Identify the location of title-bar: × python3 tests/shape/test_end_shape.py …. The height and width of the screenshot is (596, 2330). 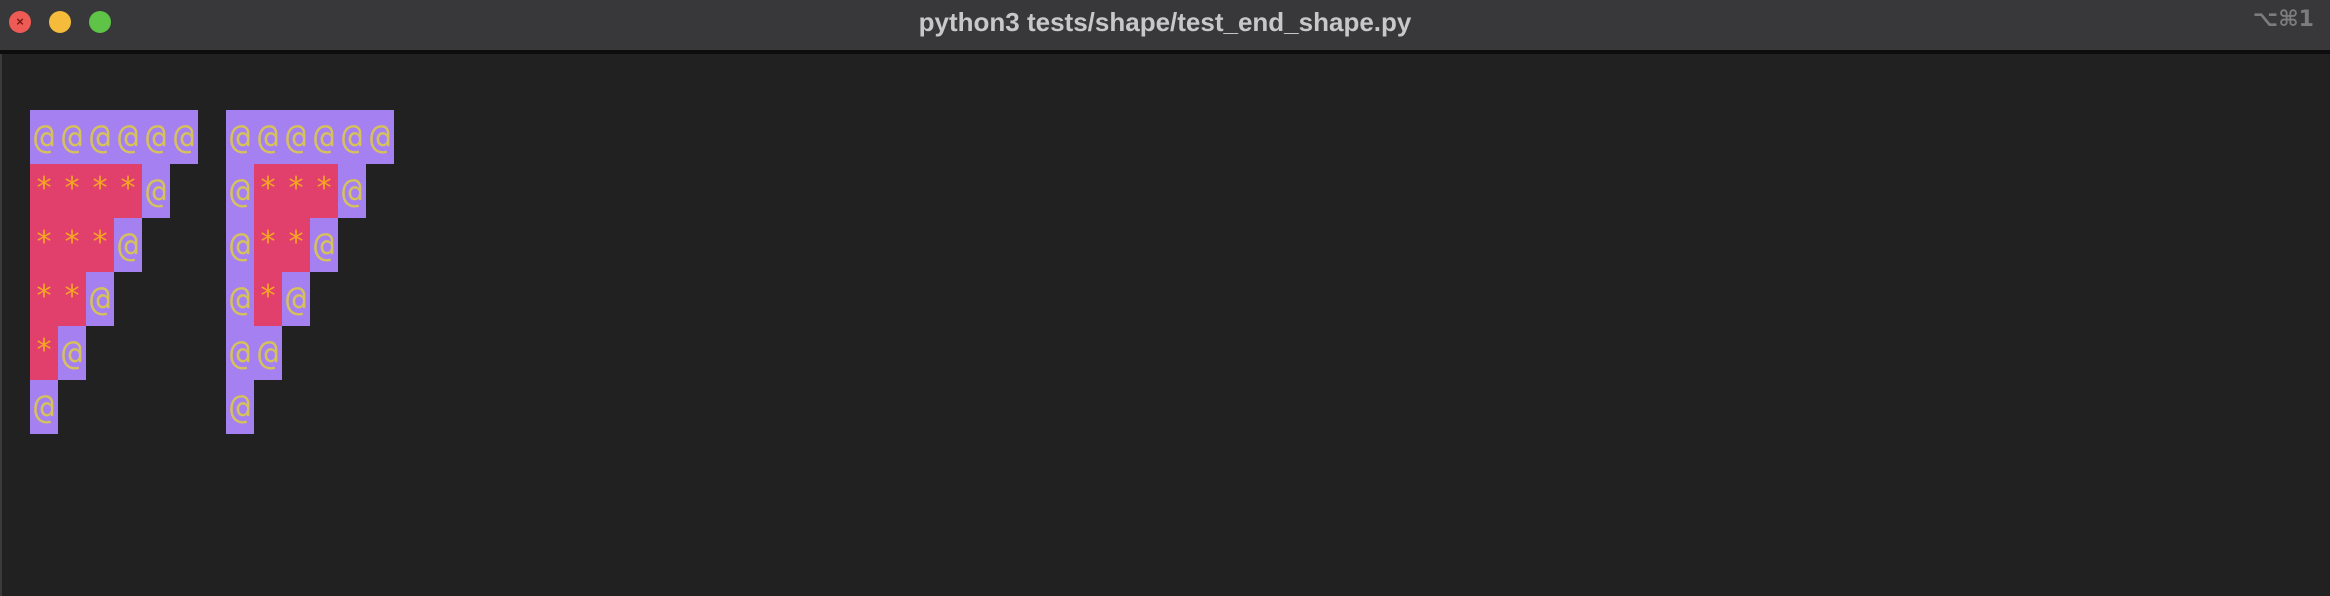
(1165, 27).